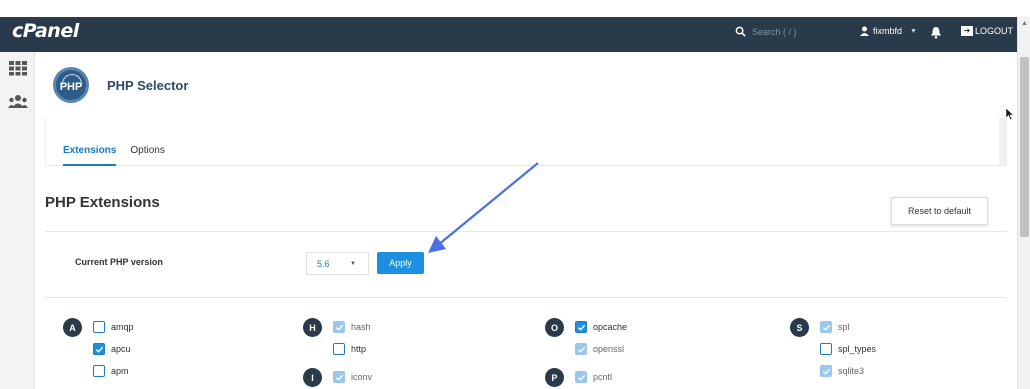  Describe the element at coordinates (835, 327) in the screenshot. I see `extension-spl: spl` at that location.